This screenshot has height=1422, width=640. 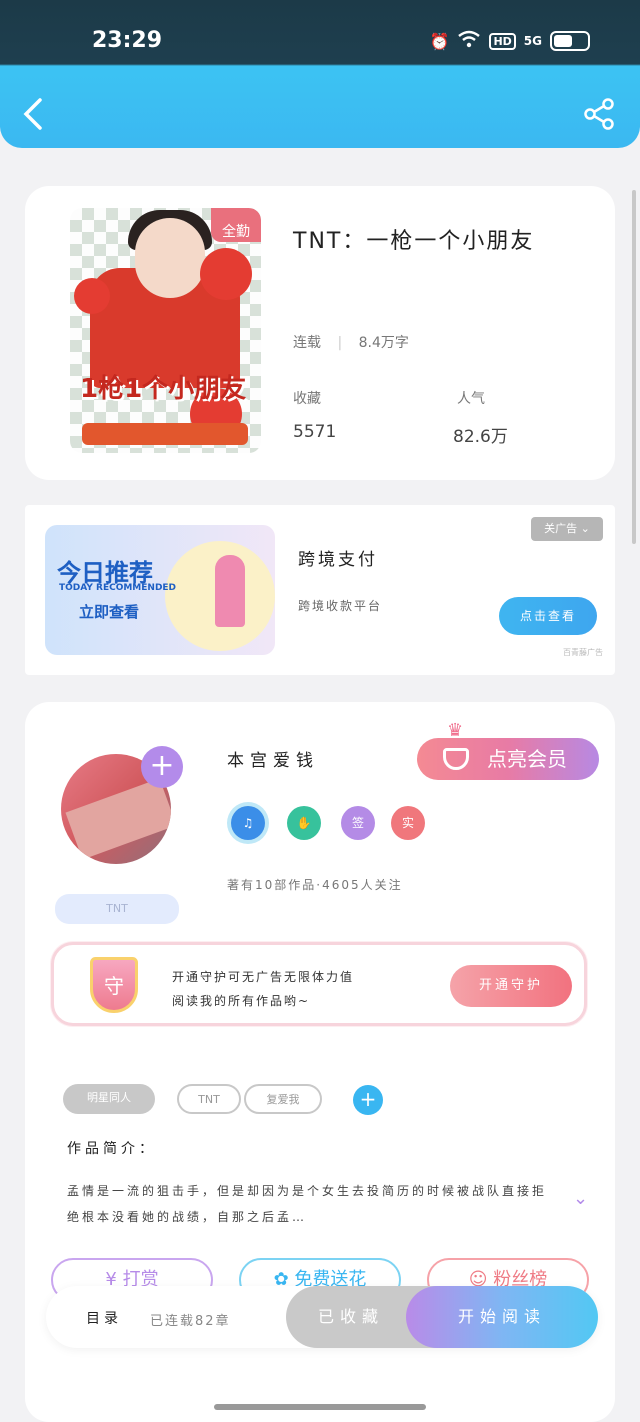 What do you see at coordinates (511, 986) in the screenshot?
I see `open-guard-button: 开通守护` at bounding box center [511, 986].